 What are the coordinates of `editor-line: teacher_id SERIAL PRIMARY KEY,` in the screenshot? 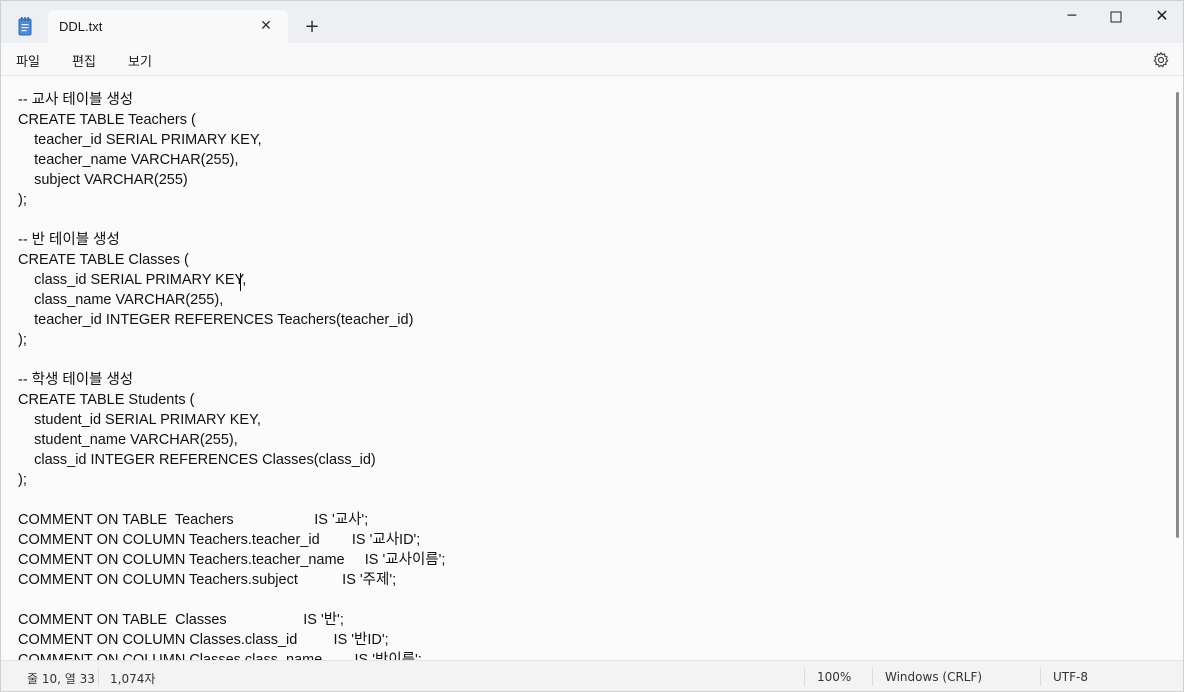 It's located at (231, 140).